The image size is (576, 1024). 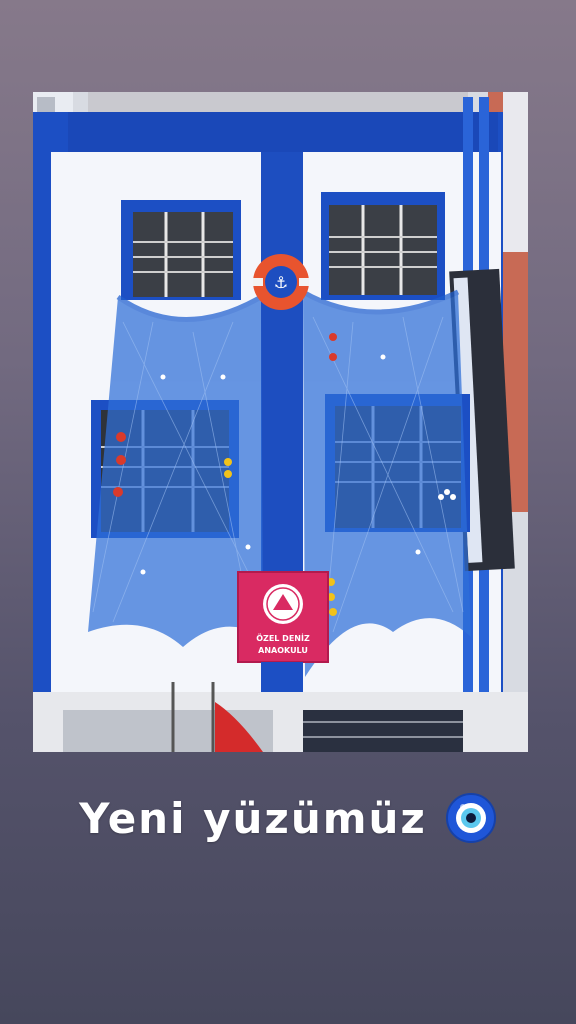 I want to click on fishing-net-left, so click(x=175, y=470).